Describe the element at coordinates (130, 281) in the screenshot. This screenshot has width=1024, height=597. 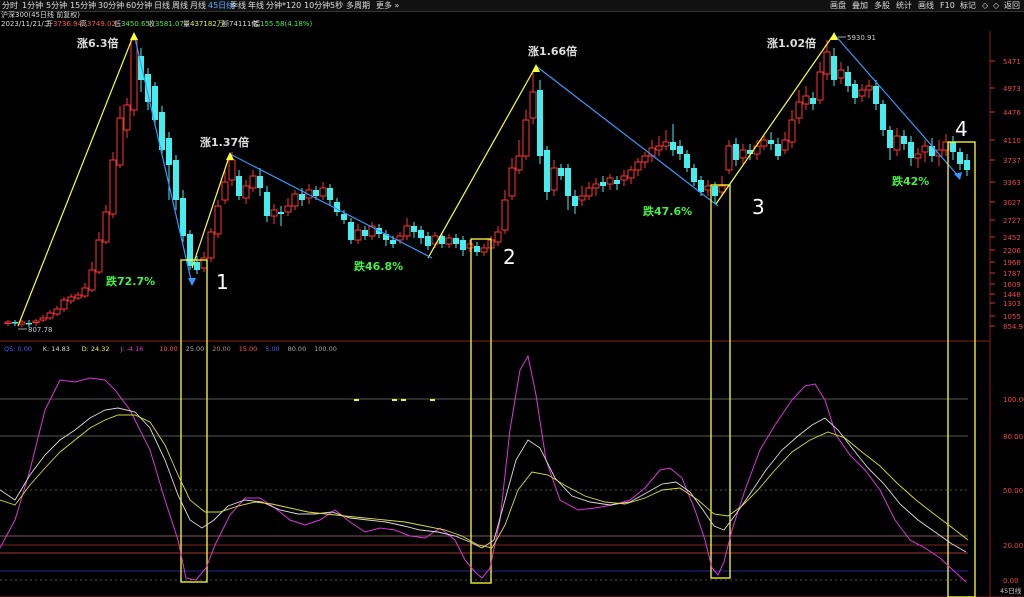
I see `trend-annotation-1: 跌72.7%` at that location.